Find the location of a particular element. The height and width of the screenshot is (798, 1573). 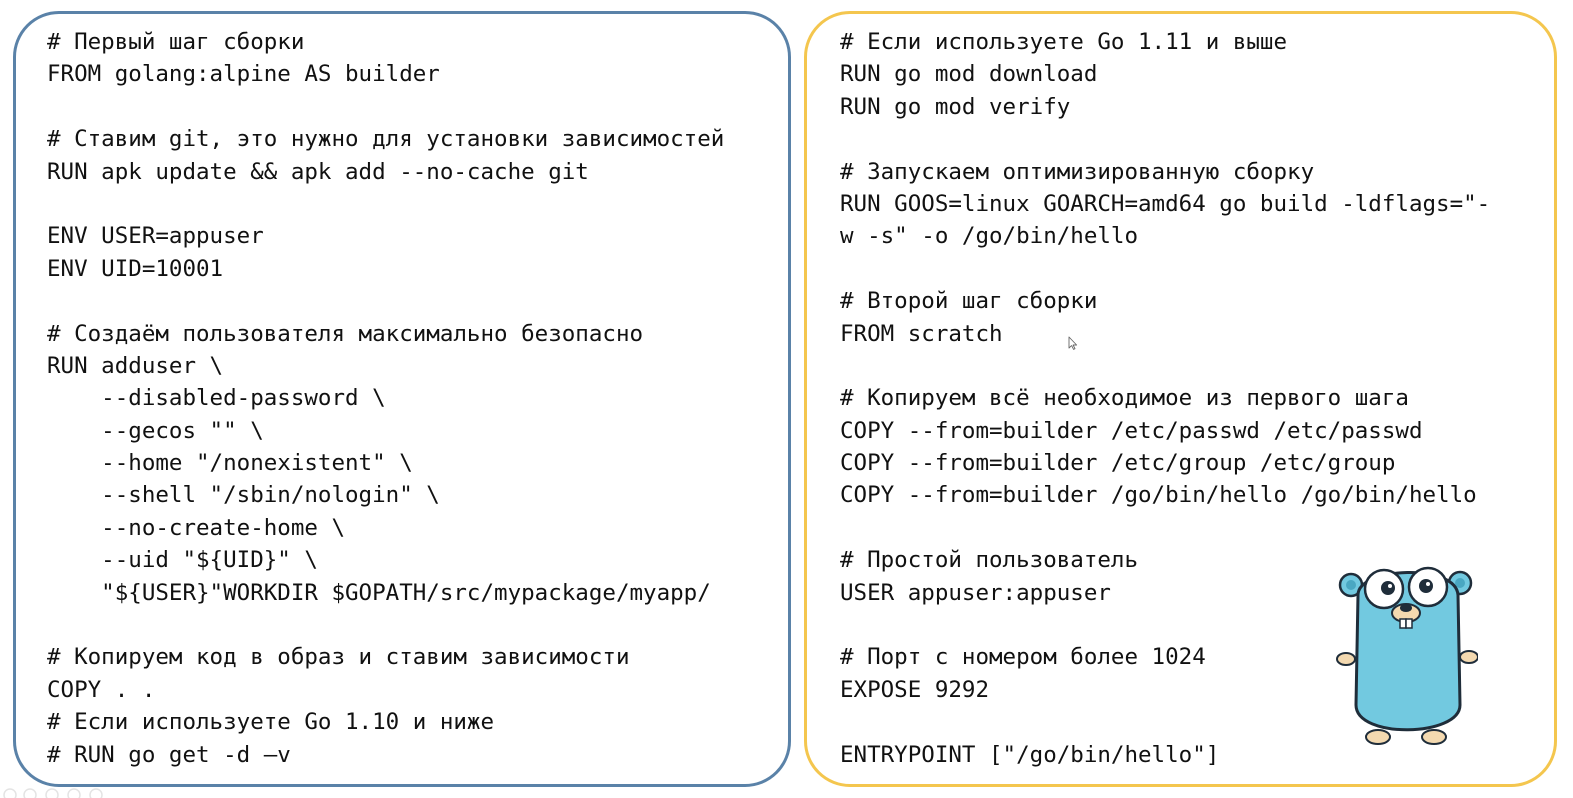

code-line: --home "/nonexistent" \ is located at coordinates (230, 463).